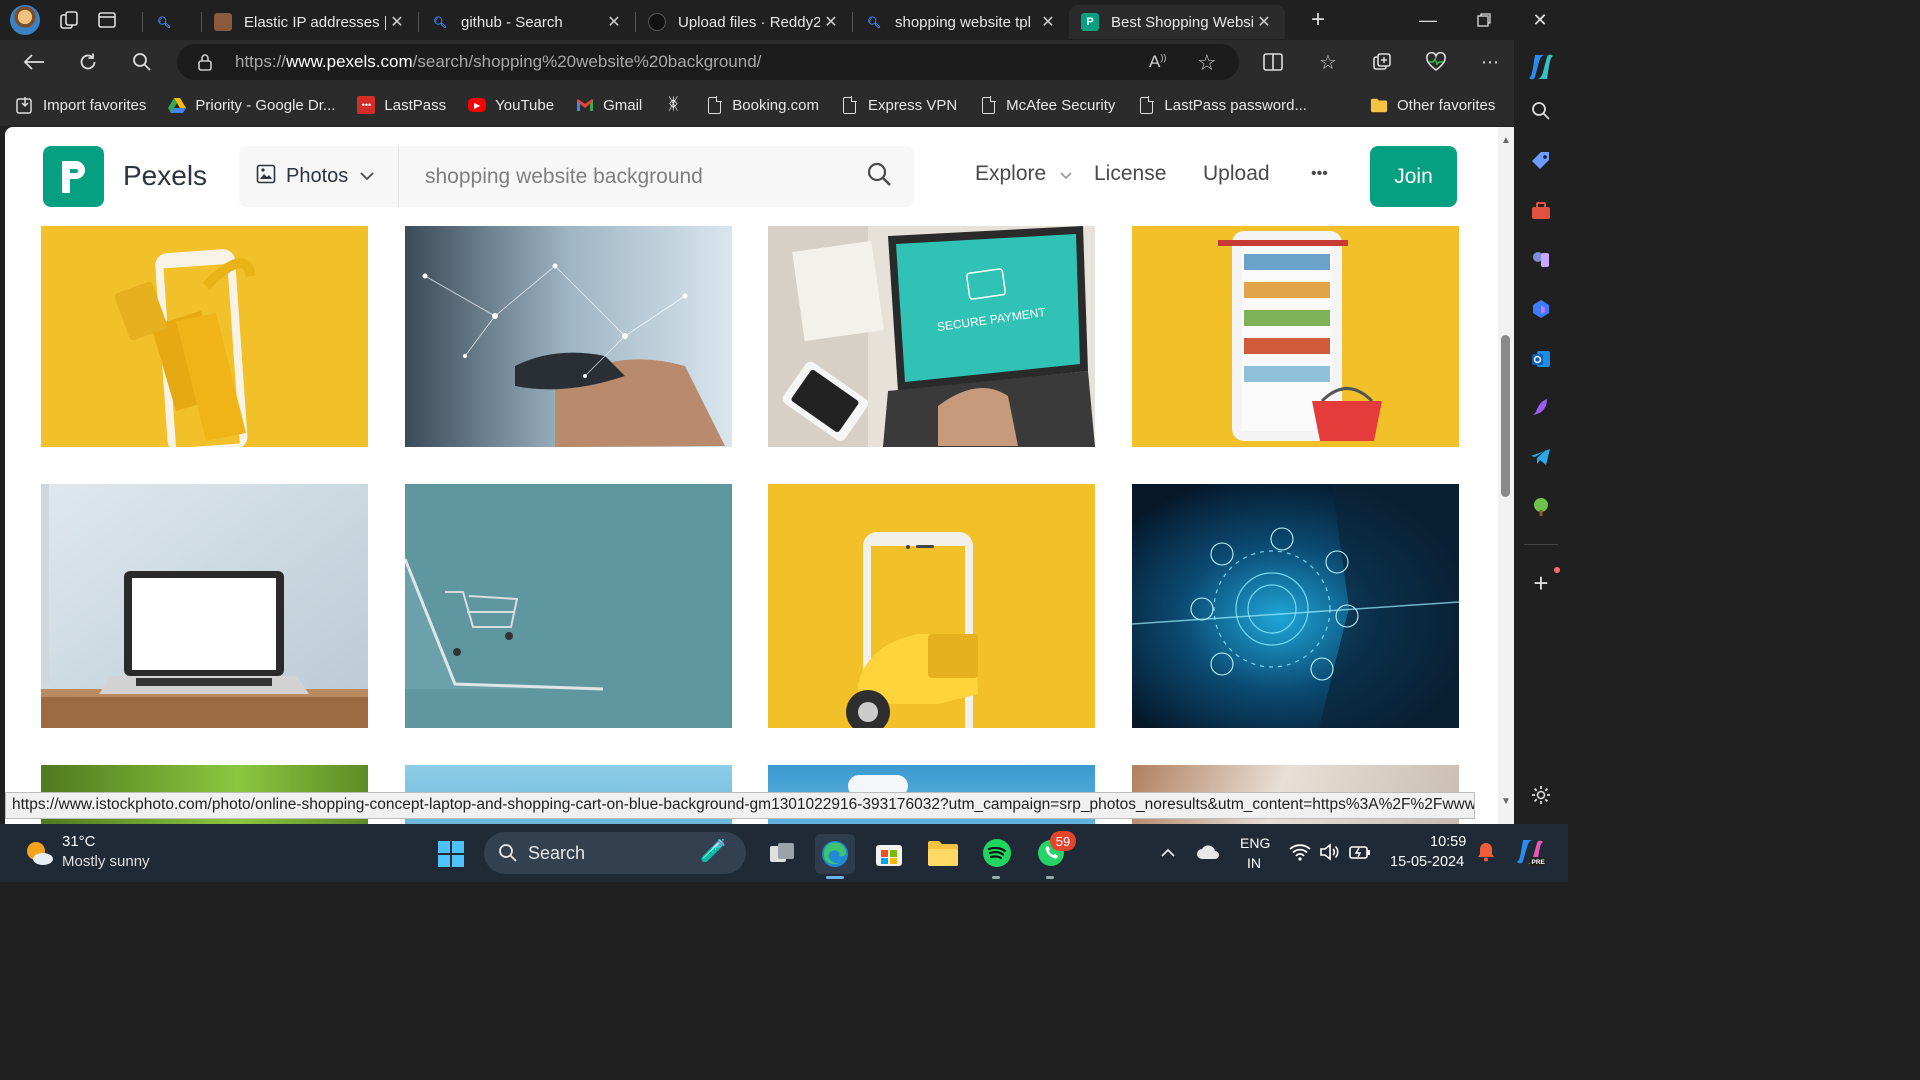  Describe the element at coordinates (714, 850) in the screenshot. I see `search-highlight-icon: 🧪` at that location.